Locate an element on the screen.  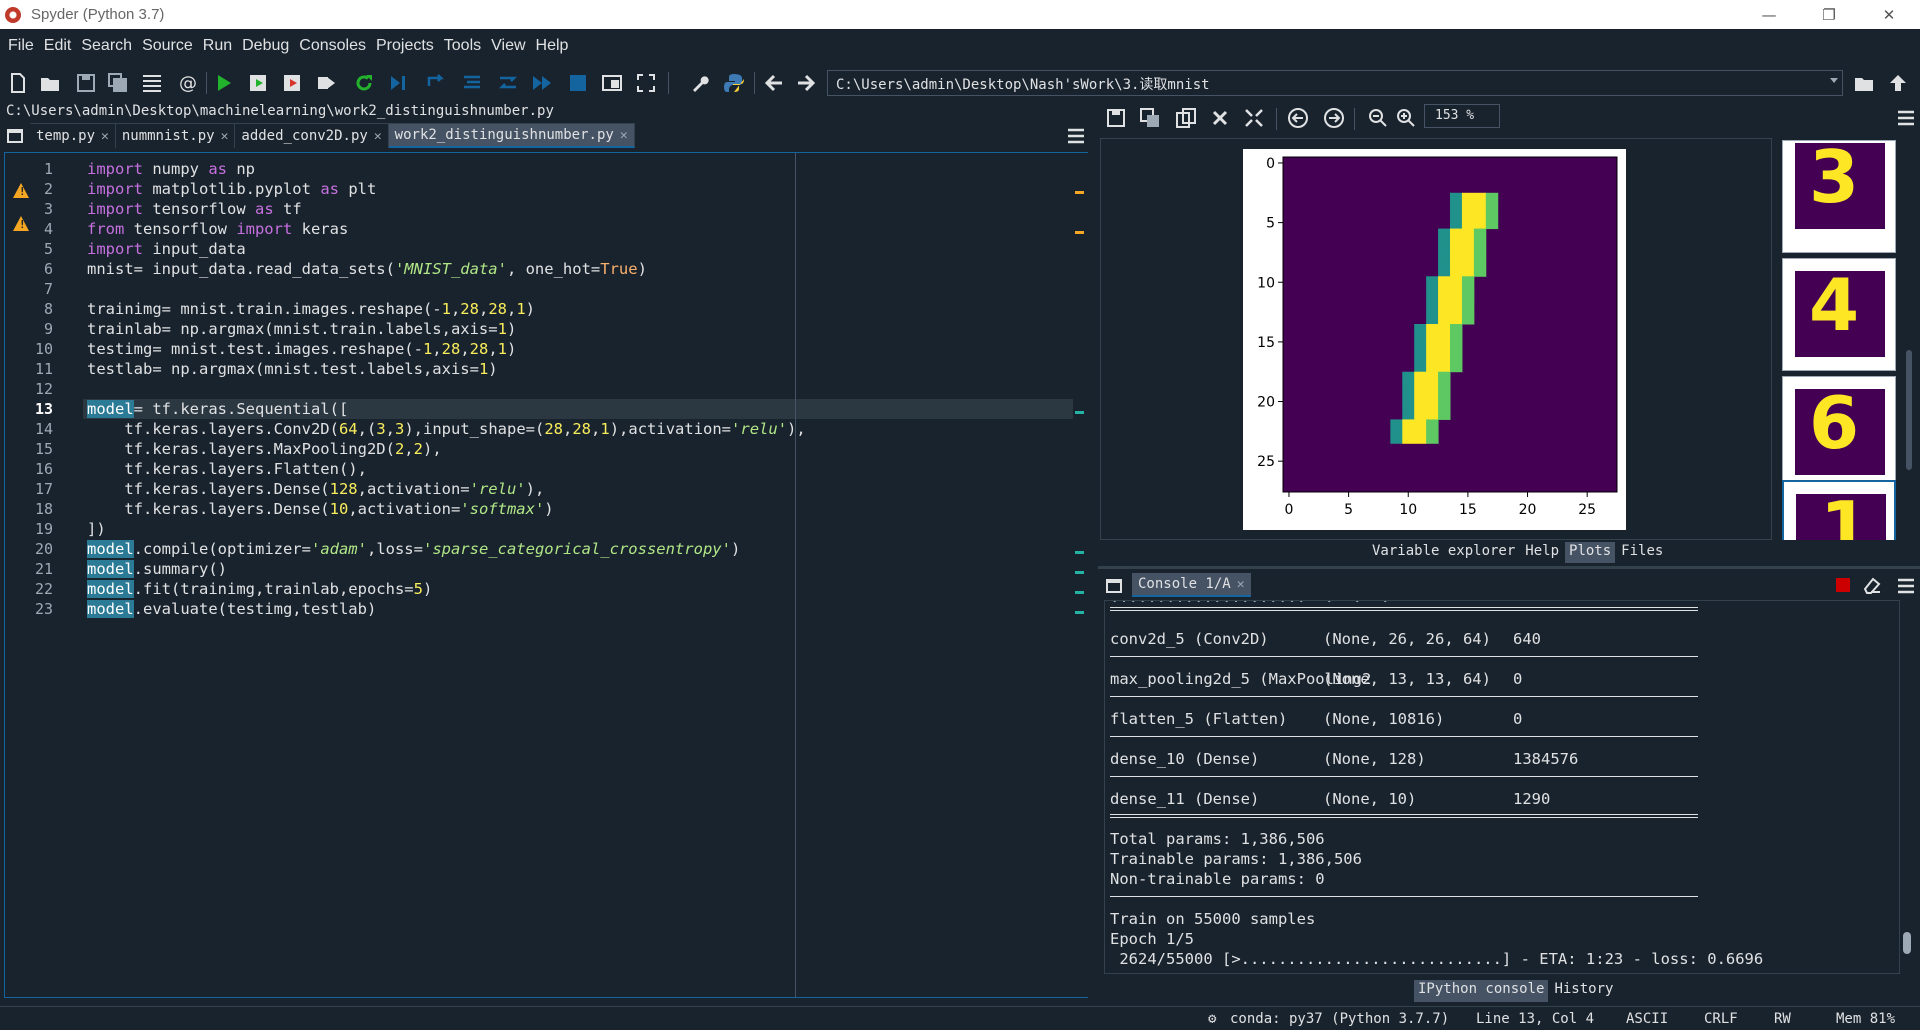
run-icon is located at coordinates (224, 83).